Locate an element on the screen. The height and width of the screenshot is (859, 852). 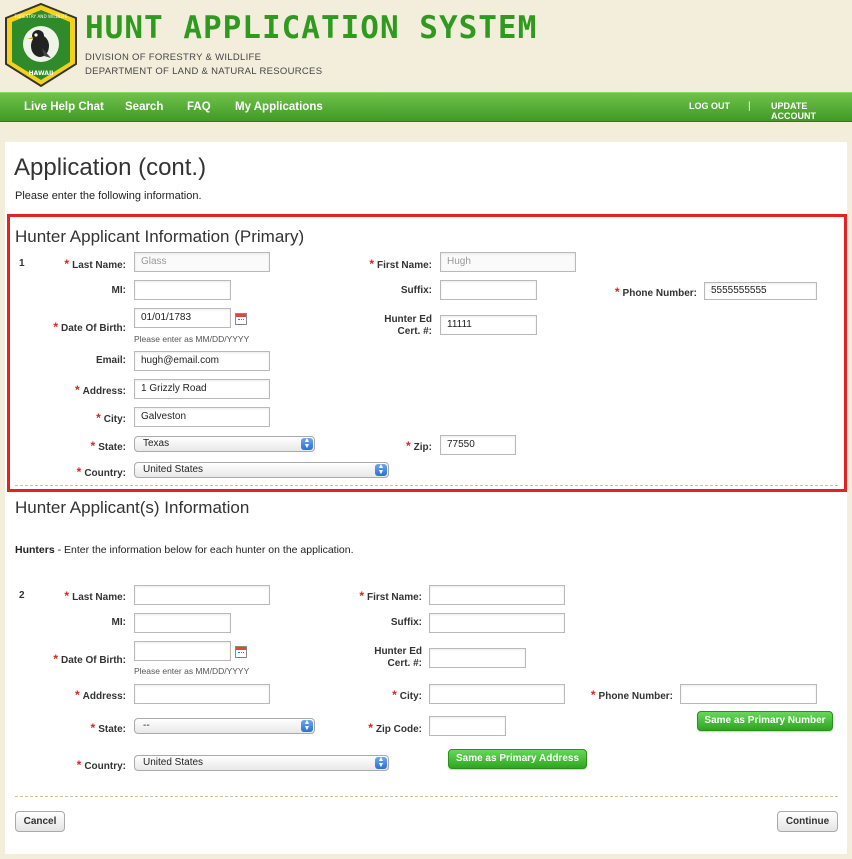
zip-code-label: * Zip Code: is located at coordinates (395, 728).